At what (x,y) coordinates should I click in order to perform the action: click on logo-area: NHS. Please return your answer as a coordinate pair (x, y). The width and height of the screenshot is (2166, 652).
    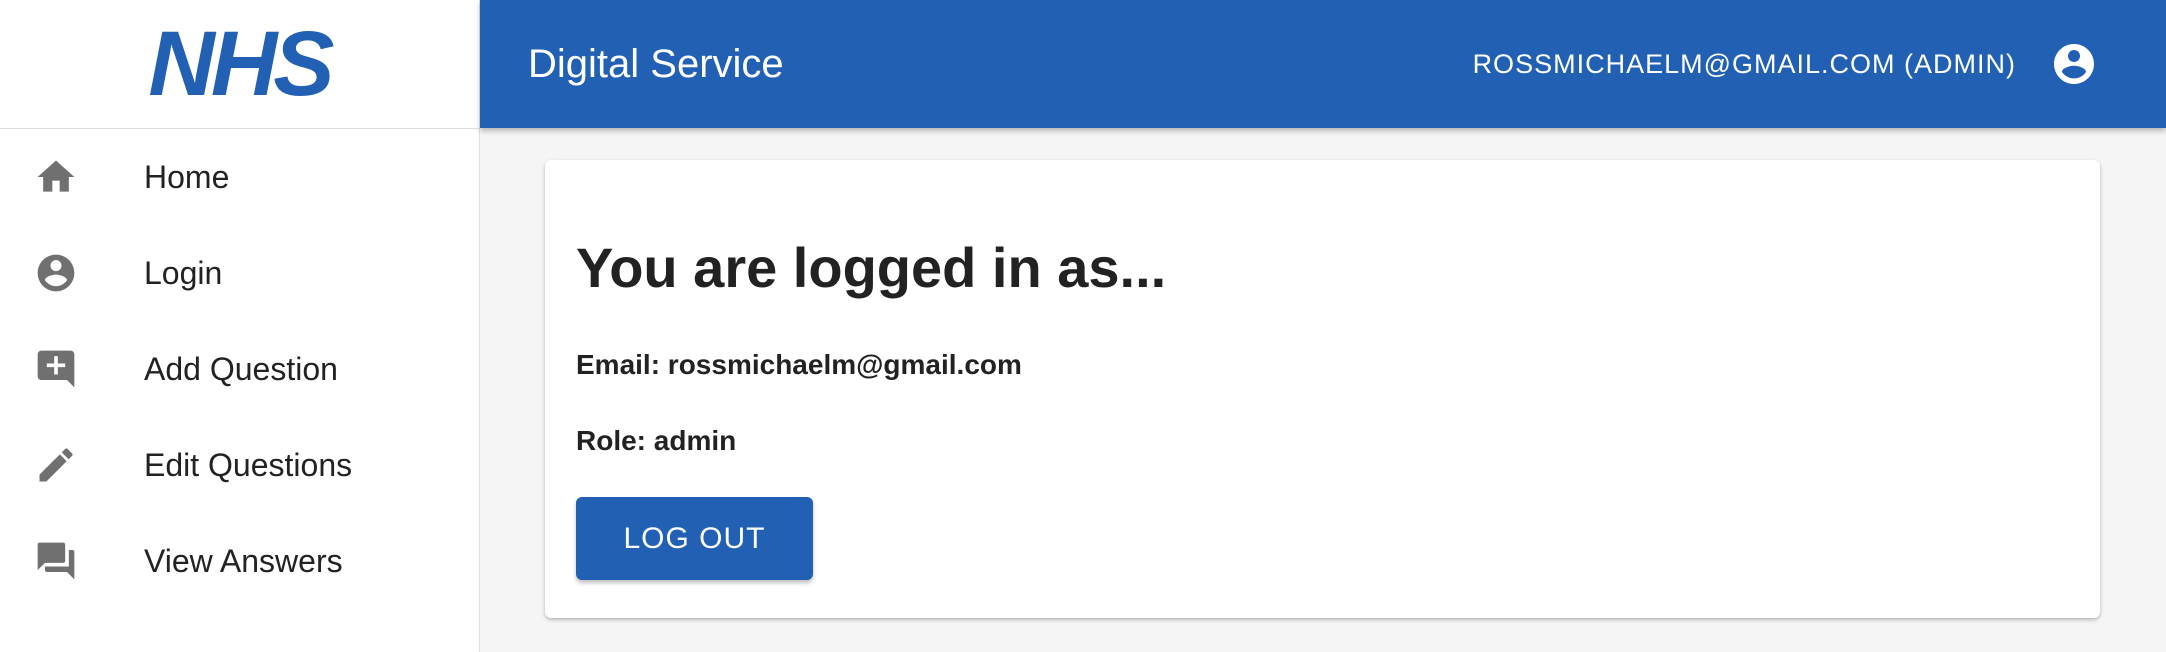
    Looking at the image, I should click on (239, 64).